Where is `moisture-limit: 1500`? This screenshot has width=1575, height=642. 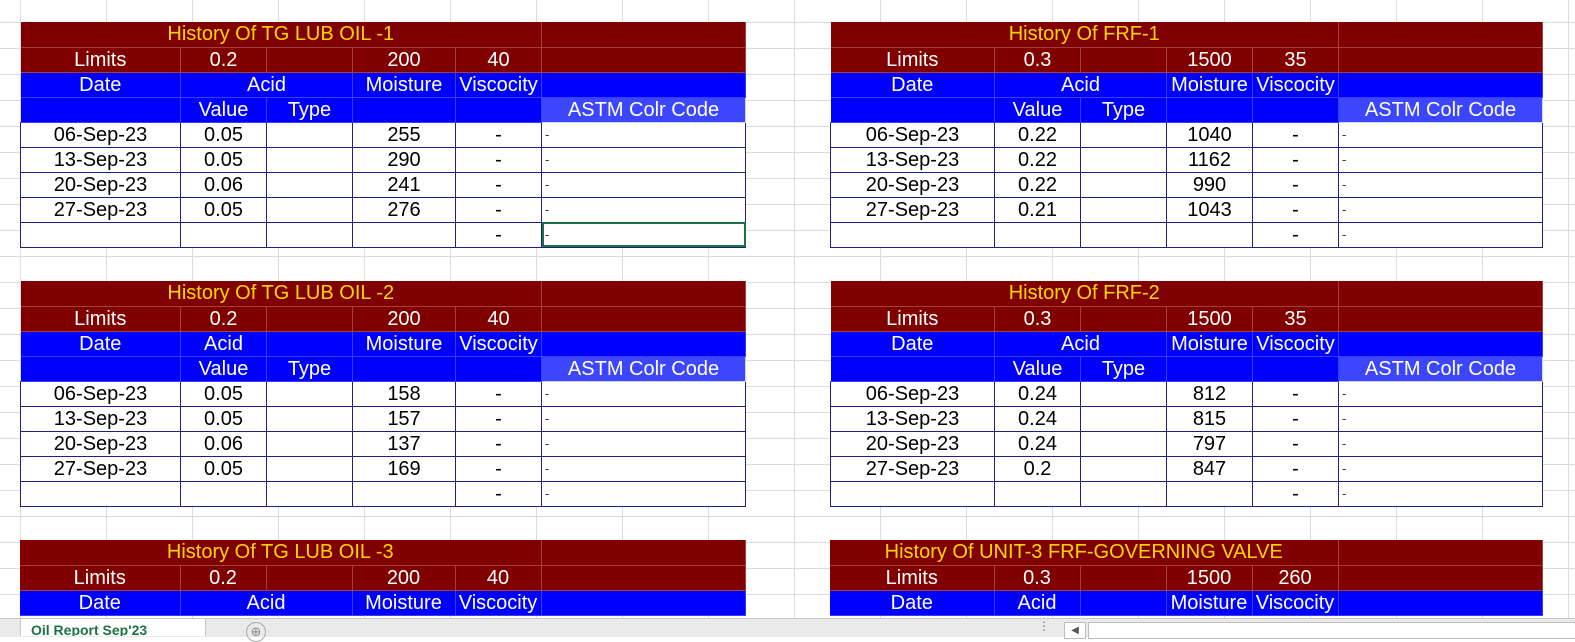 moisture-limit: 1500 is located at coordinates (1209, 578).